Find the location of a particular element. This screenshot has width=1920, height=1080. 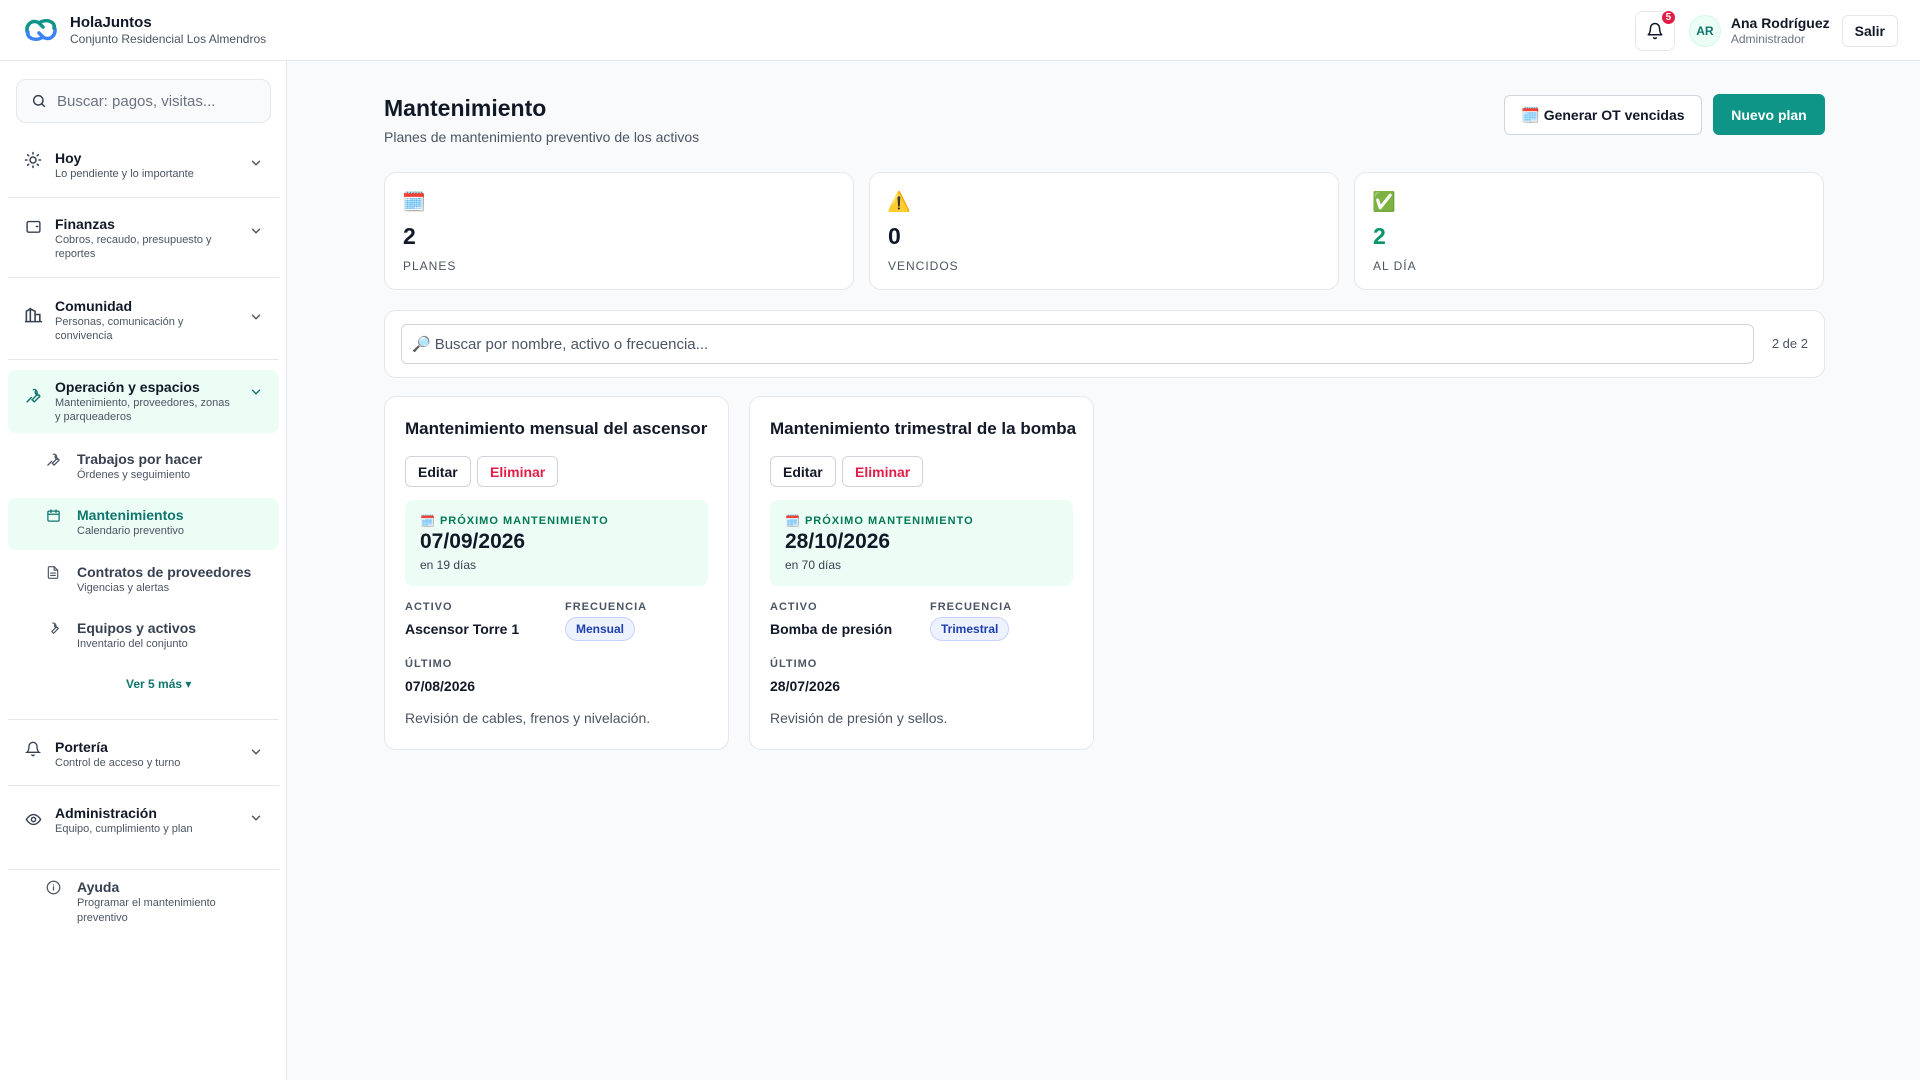

next-maintenance-label: 🗓️ PRÓXIMO MANTENIMIENTO is located at coordinates (514, 521).